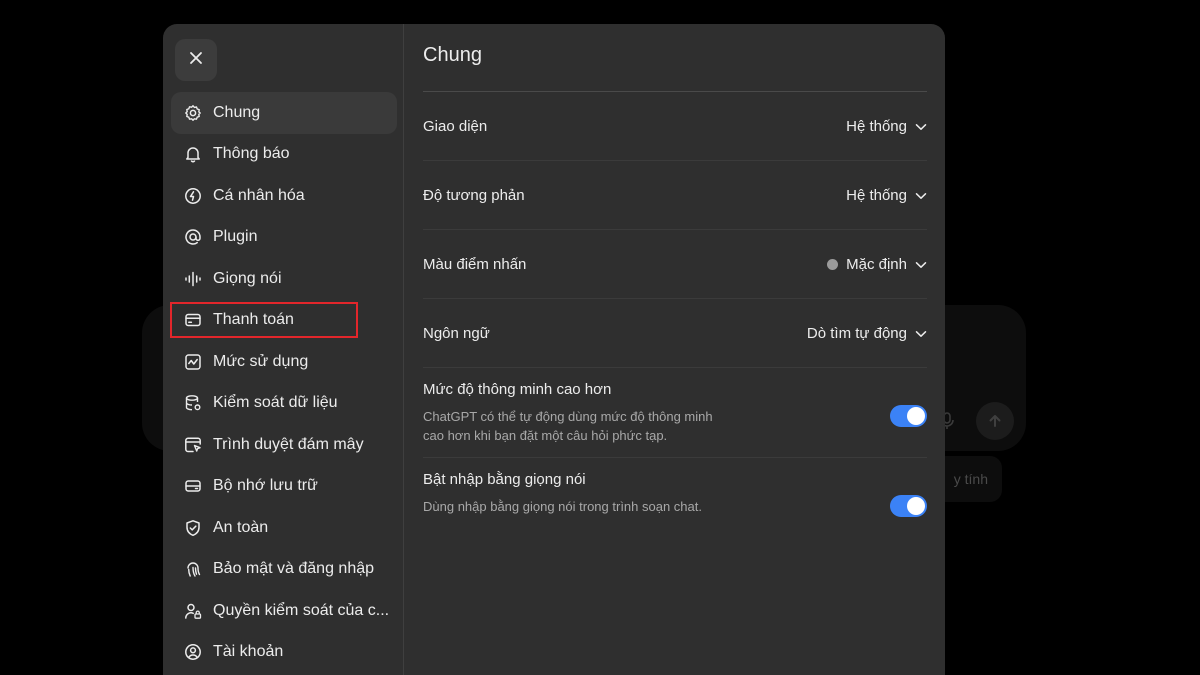  I want to click on chart-icon, so click(193, 362).